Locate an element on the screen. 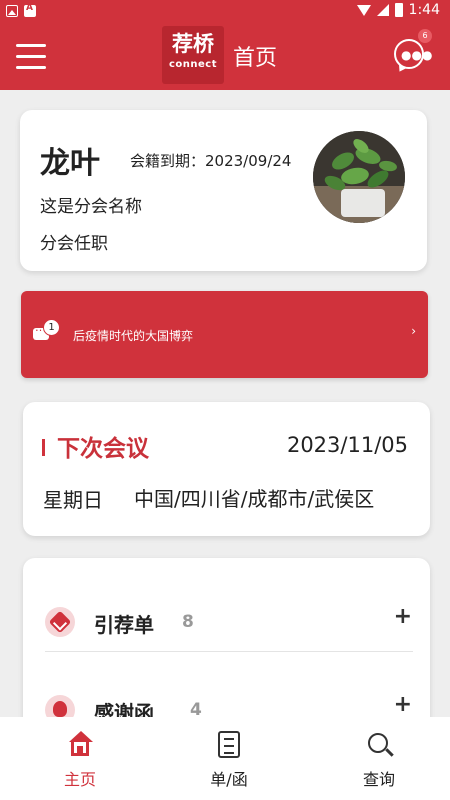 Image resolution: width=450 pixels, height=800 pixels. status-time: 1:44 is located at coordinates (424, 10).